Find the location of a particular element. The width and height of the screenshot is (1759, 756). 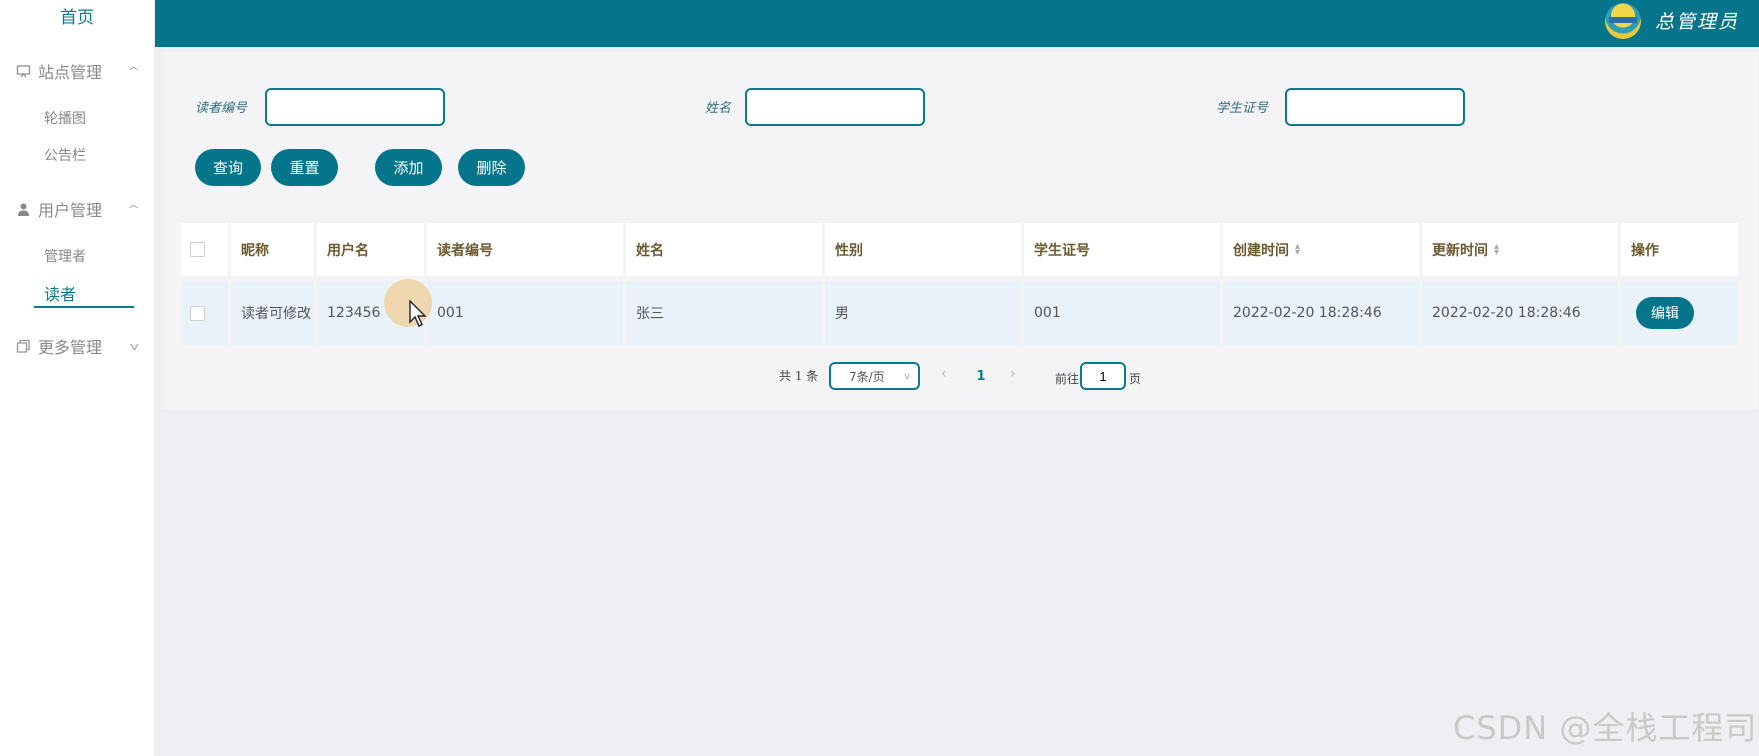

reader-no-label: 读者编号 is located at coordinates (221, 108).